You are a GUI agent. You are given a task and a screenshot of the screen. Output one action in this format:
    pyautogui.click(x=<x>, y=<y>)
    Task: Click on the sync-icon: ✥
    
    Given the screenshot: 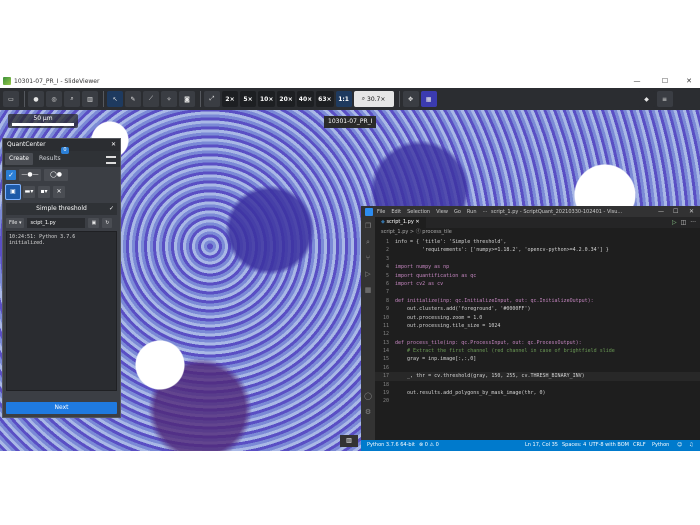 What is the action you would take?
    pyautogui.click(x=410, y=99)
    